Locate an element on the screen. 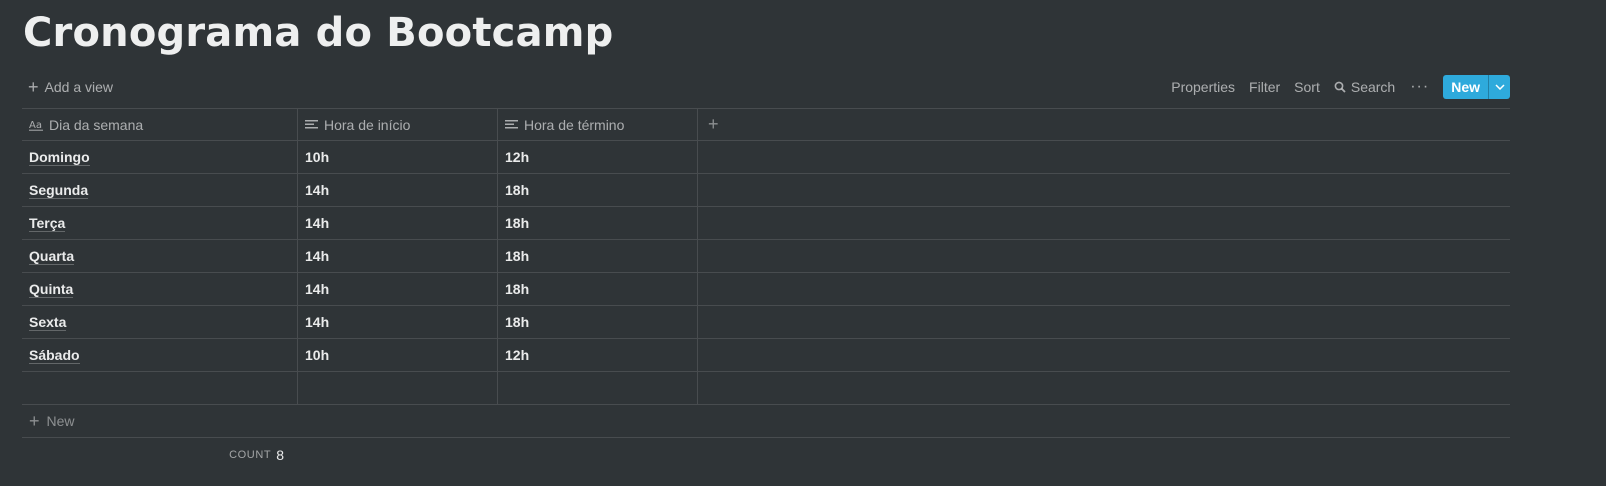  new-button-group: New is located at coordinates (1476, 87).